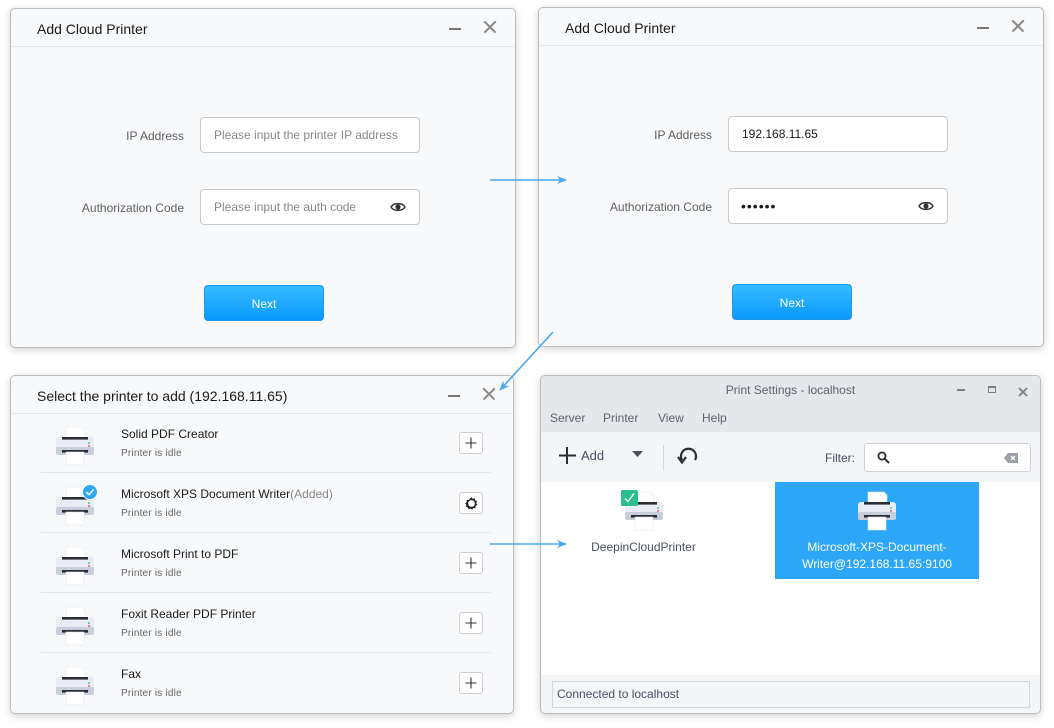 Image resolution: width=1054 pixels, height=728 pixels. Describe the element at coordinates (840, 458) in the screenshot. I see `filter-label: Filter:` at that location.